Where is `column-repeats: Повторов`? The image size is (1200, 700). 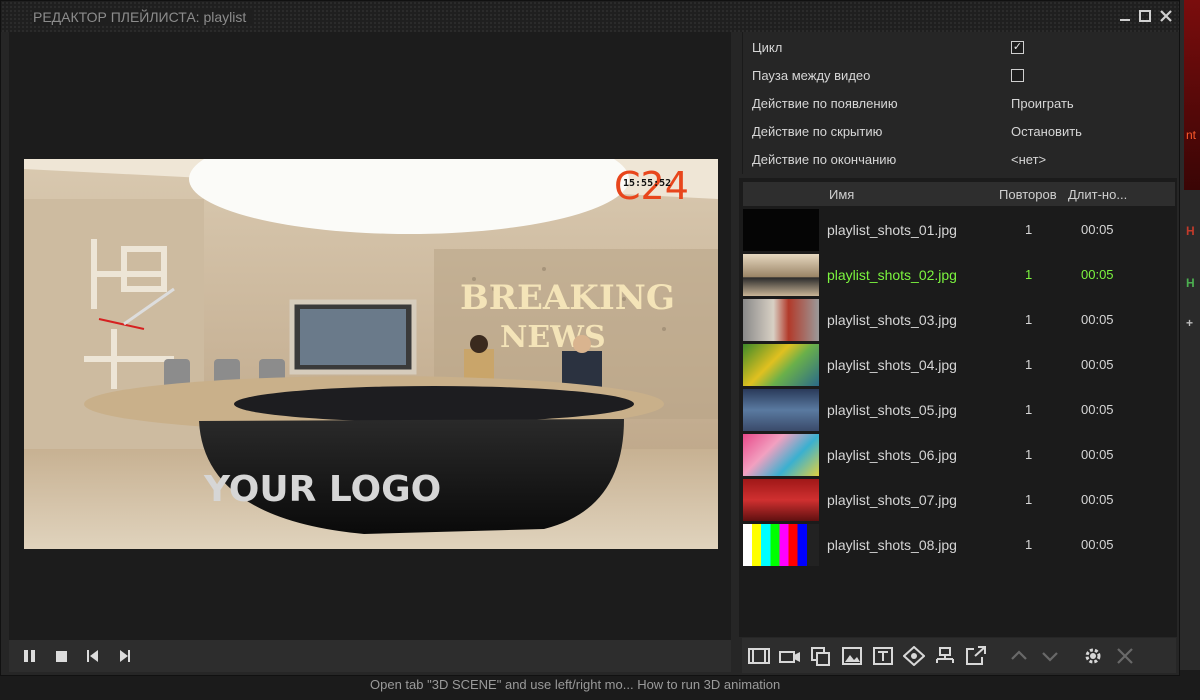
column-repeats: Повторов is located at coordinates (1028, 194).